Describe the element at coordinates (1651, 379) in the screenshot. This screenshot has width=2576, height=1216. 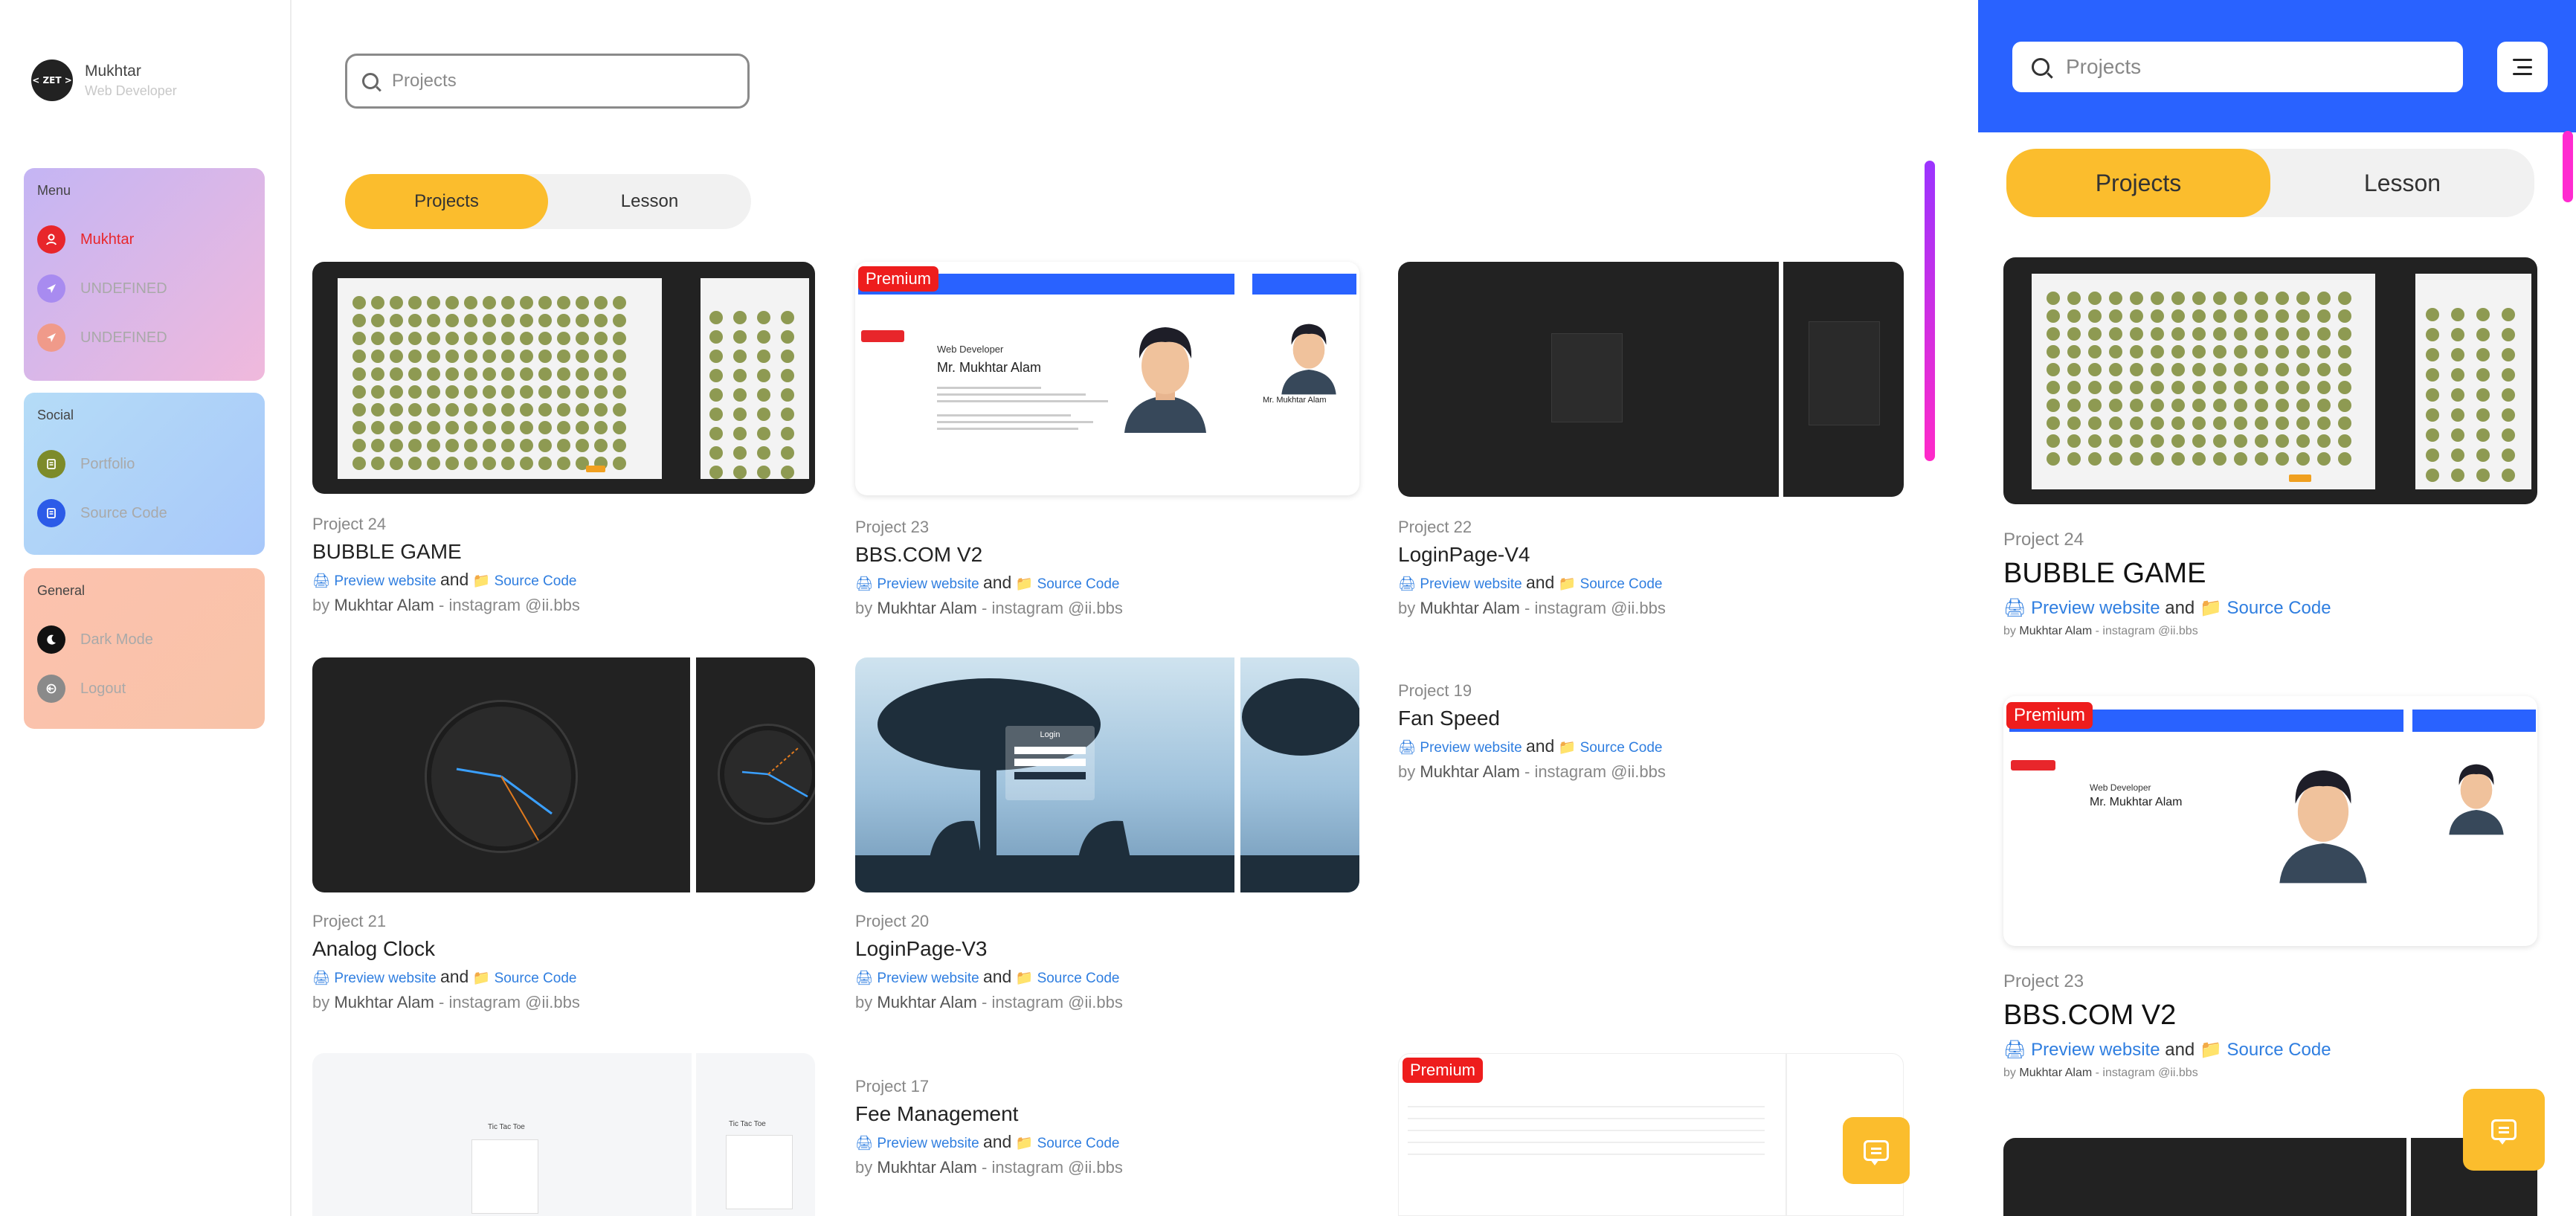
I see `project-thumbnail` at that location.